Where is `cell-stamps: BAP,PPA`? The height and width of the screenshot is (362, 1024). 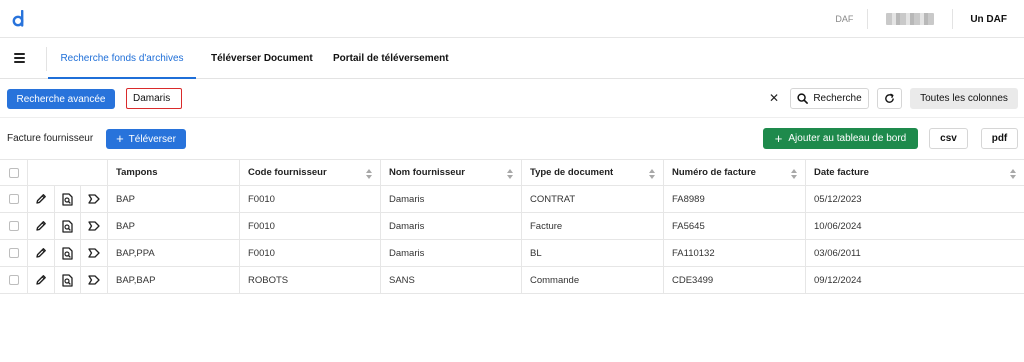 cell-stamps: BAP,PPA is located at coordinates (173, 253).